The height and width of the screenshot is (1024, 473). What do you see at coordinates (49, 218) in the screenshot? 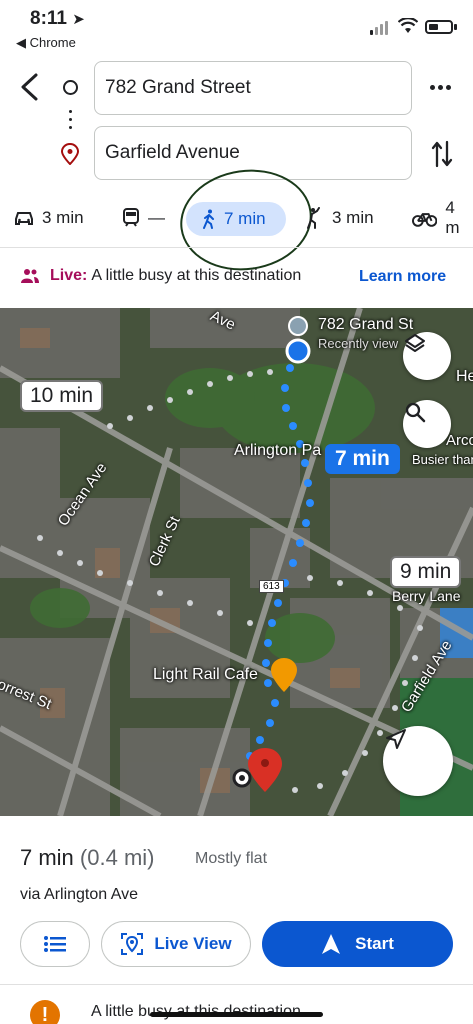
I see `mode-driving: 3 min` at bounding box center [49, 218].